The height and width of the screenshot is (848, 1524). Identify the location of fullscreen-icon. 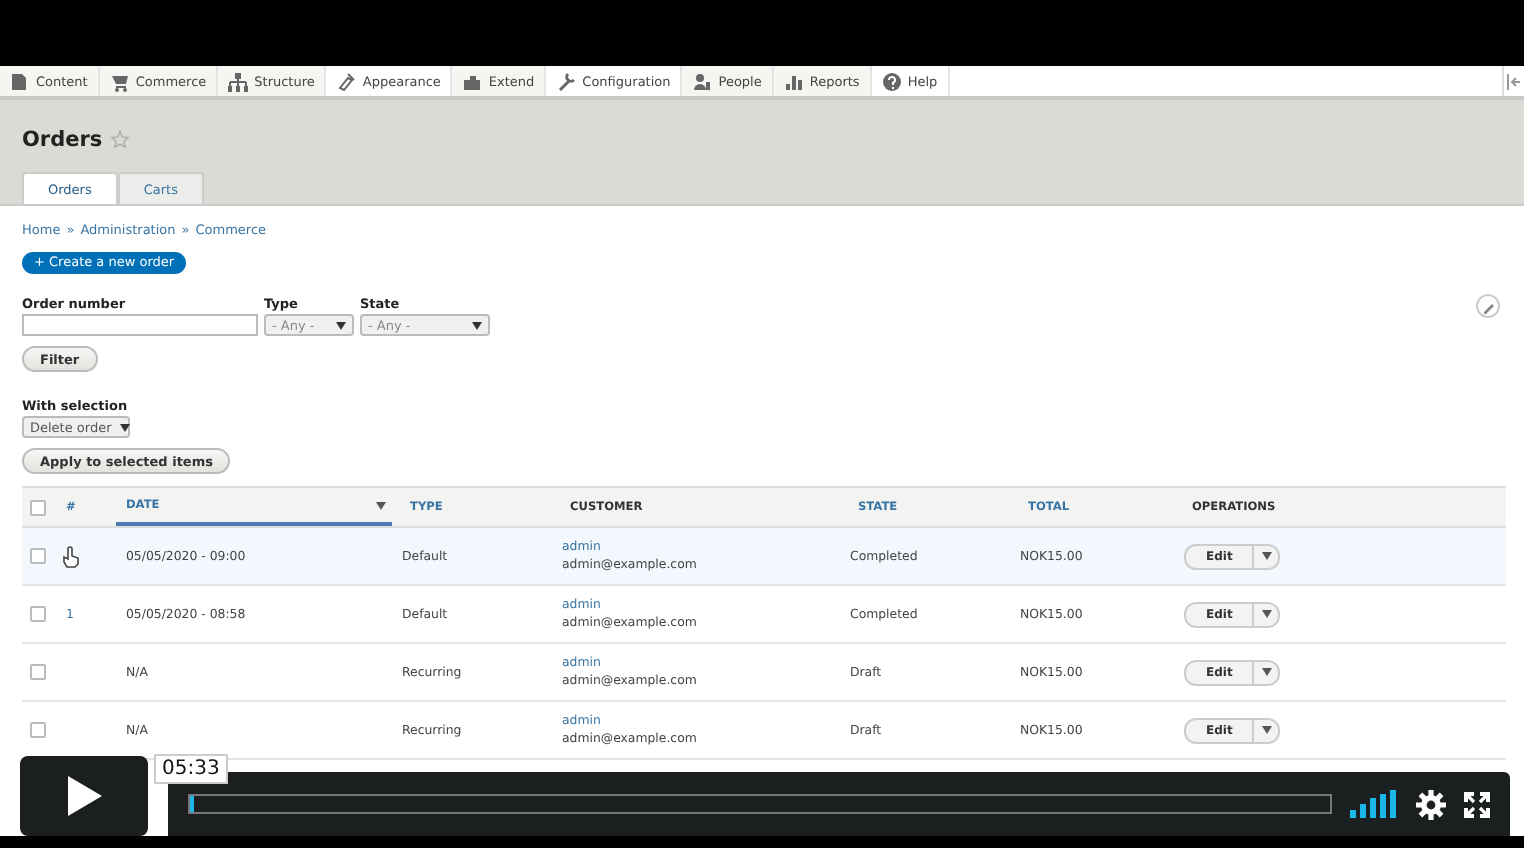
(1477, 804).